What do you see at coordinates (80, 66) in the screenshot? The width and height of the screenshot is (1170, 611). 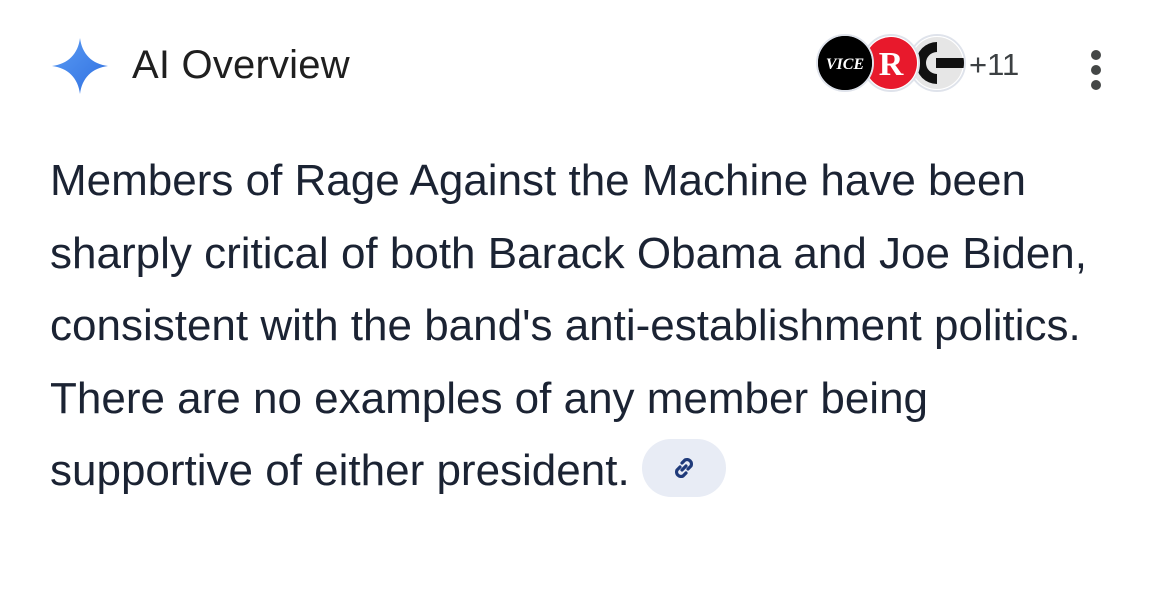 I see `gemini-sparkle-icon` at bounding box center [80, 66].